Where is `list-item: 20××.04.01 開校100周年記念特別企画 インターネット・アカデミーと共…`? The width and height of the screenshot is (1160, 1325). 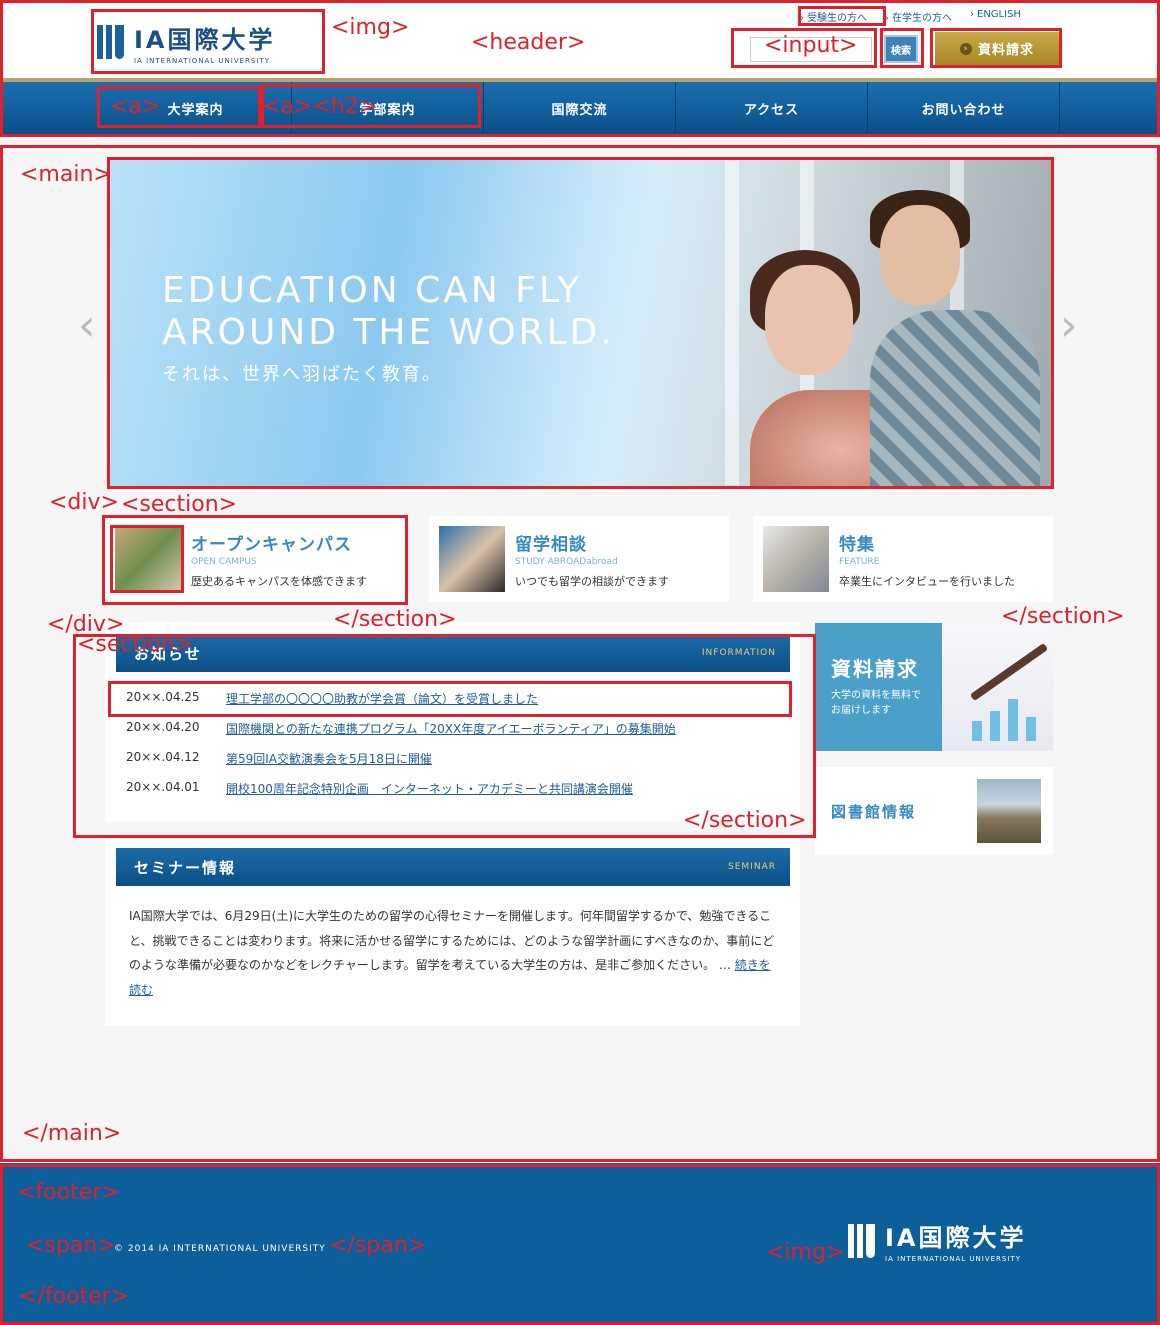 list-item: 20××.04.01 開校100周年記念特別企画 インターネット・アカデミーと共… is located at coordinates (379, 788).